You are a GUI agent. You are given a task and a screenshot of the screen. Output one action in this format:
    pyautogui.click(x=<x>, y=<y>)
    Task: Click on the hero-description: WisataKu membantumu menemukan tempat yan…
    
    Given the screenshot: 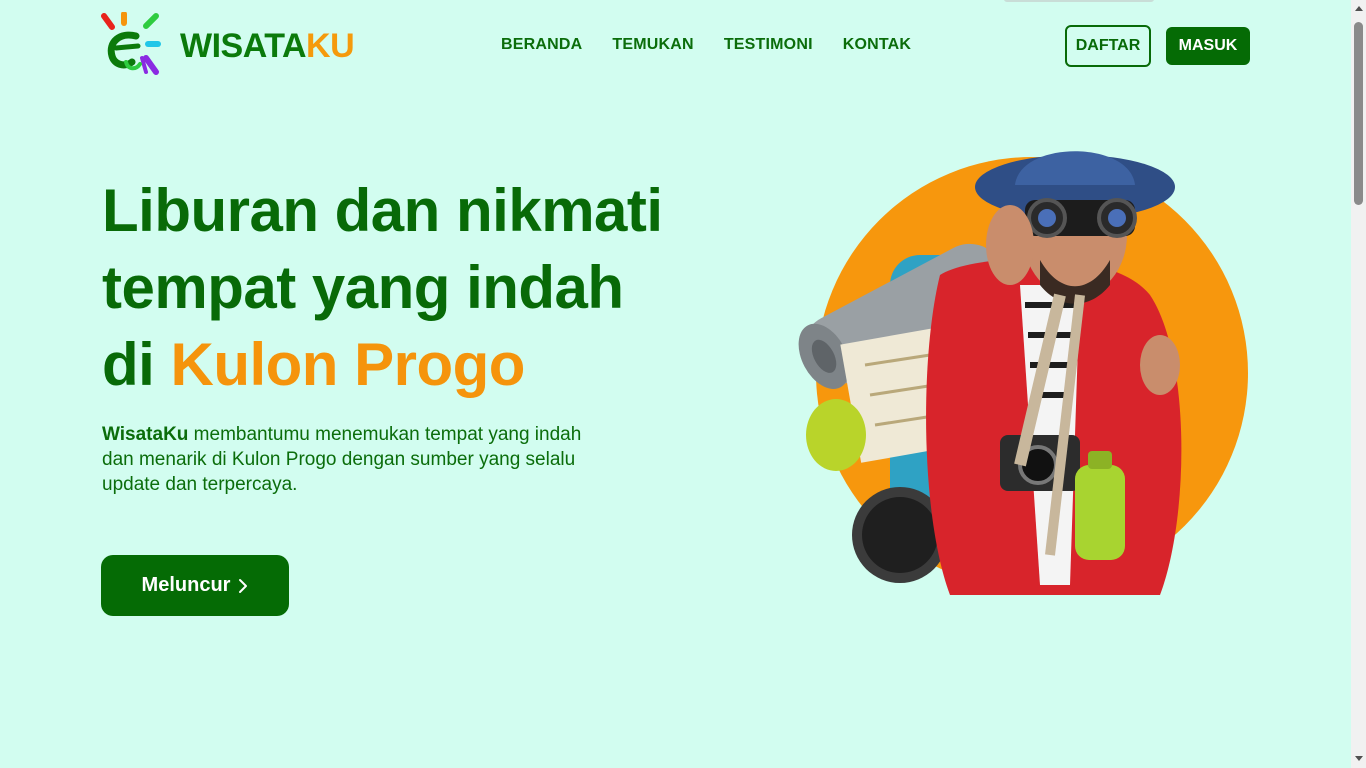 What is the action you would take?
    pyautogui.click(x=342, y=459)
    